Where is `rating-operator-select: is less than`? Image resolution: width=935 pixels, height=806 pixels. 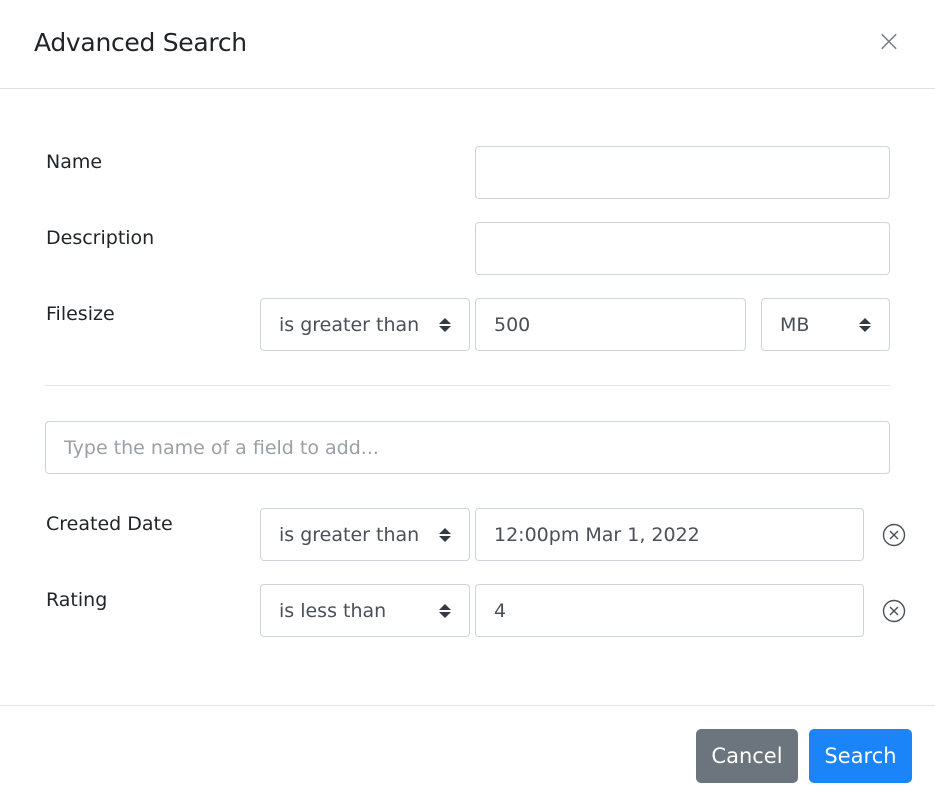
rating-operator-select: is less than is located at coordinates (365, 610).